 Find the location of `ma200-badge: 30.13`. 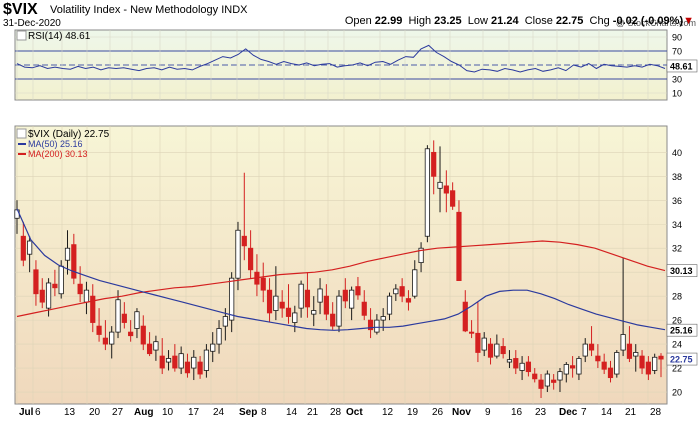

ma200-badge: 30.13 is located at coordinates (681, 271).